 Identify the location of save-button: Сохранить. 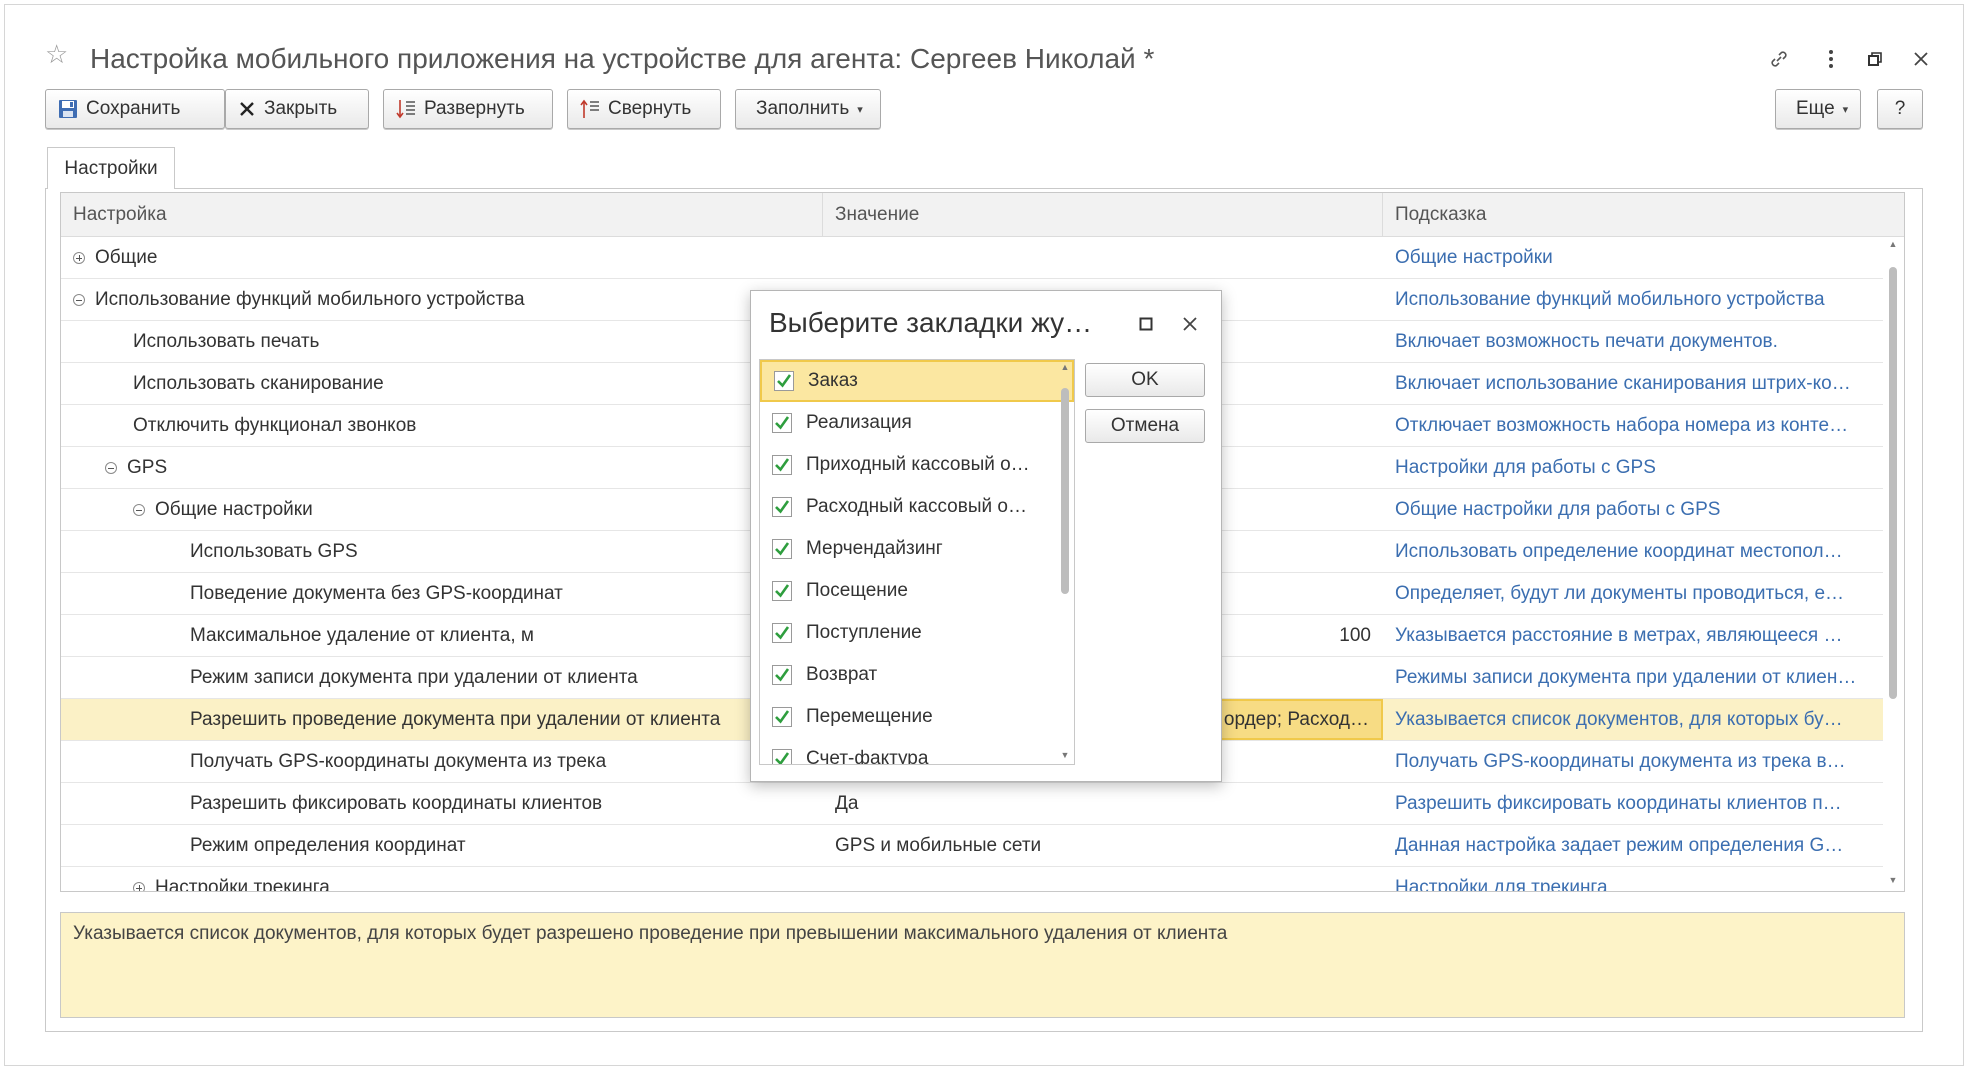
(135, 109).